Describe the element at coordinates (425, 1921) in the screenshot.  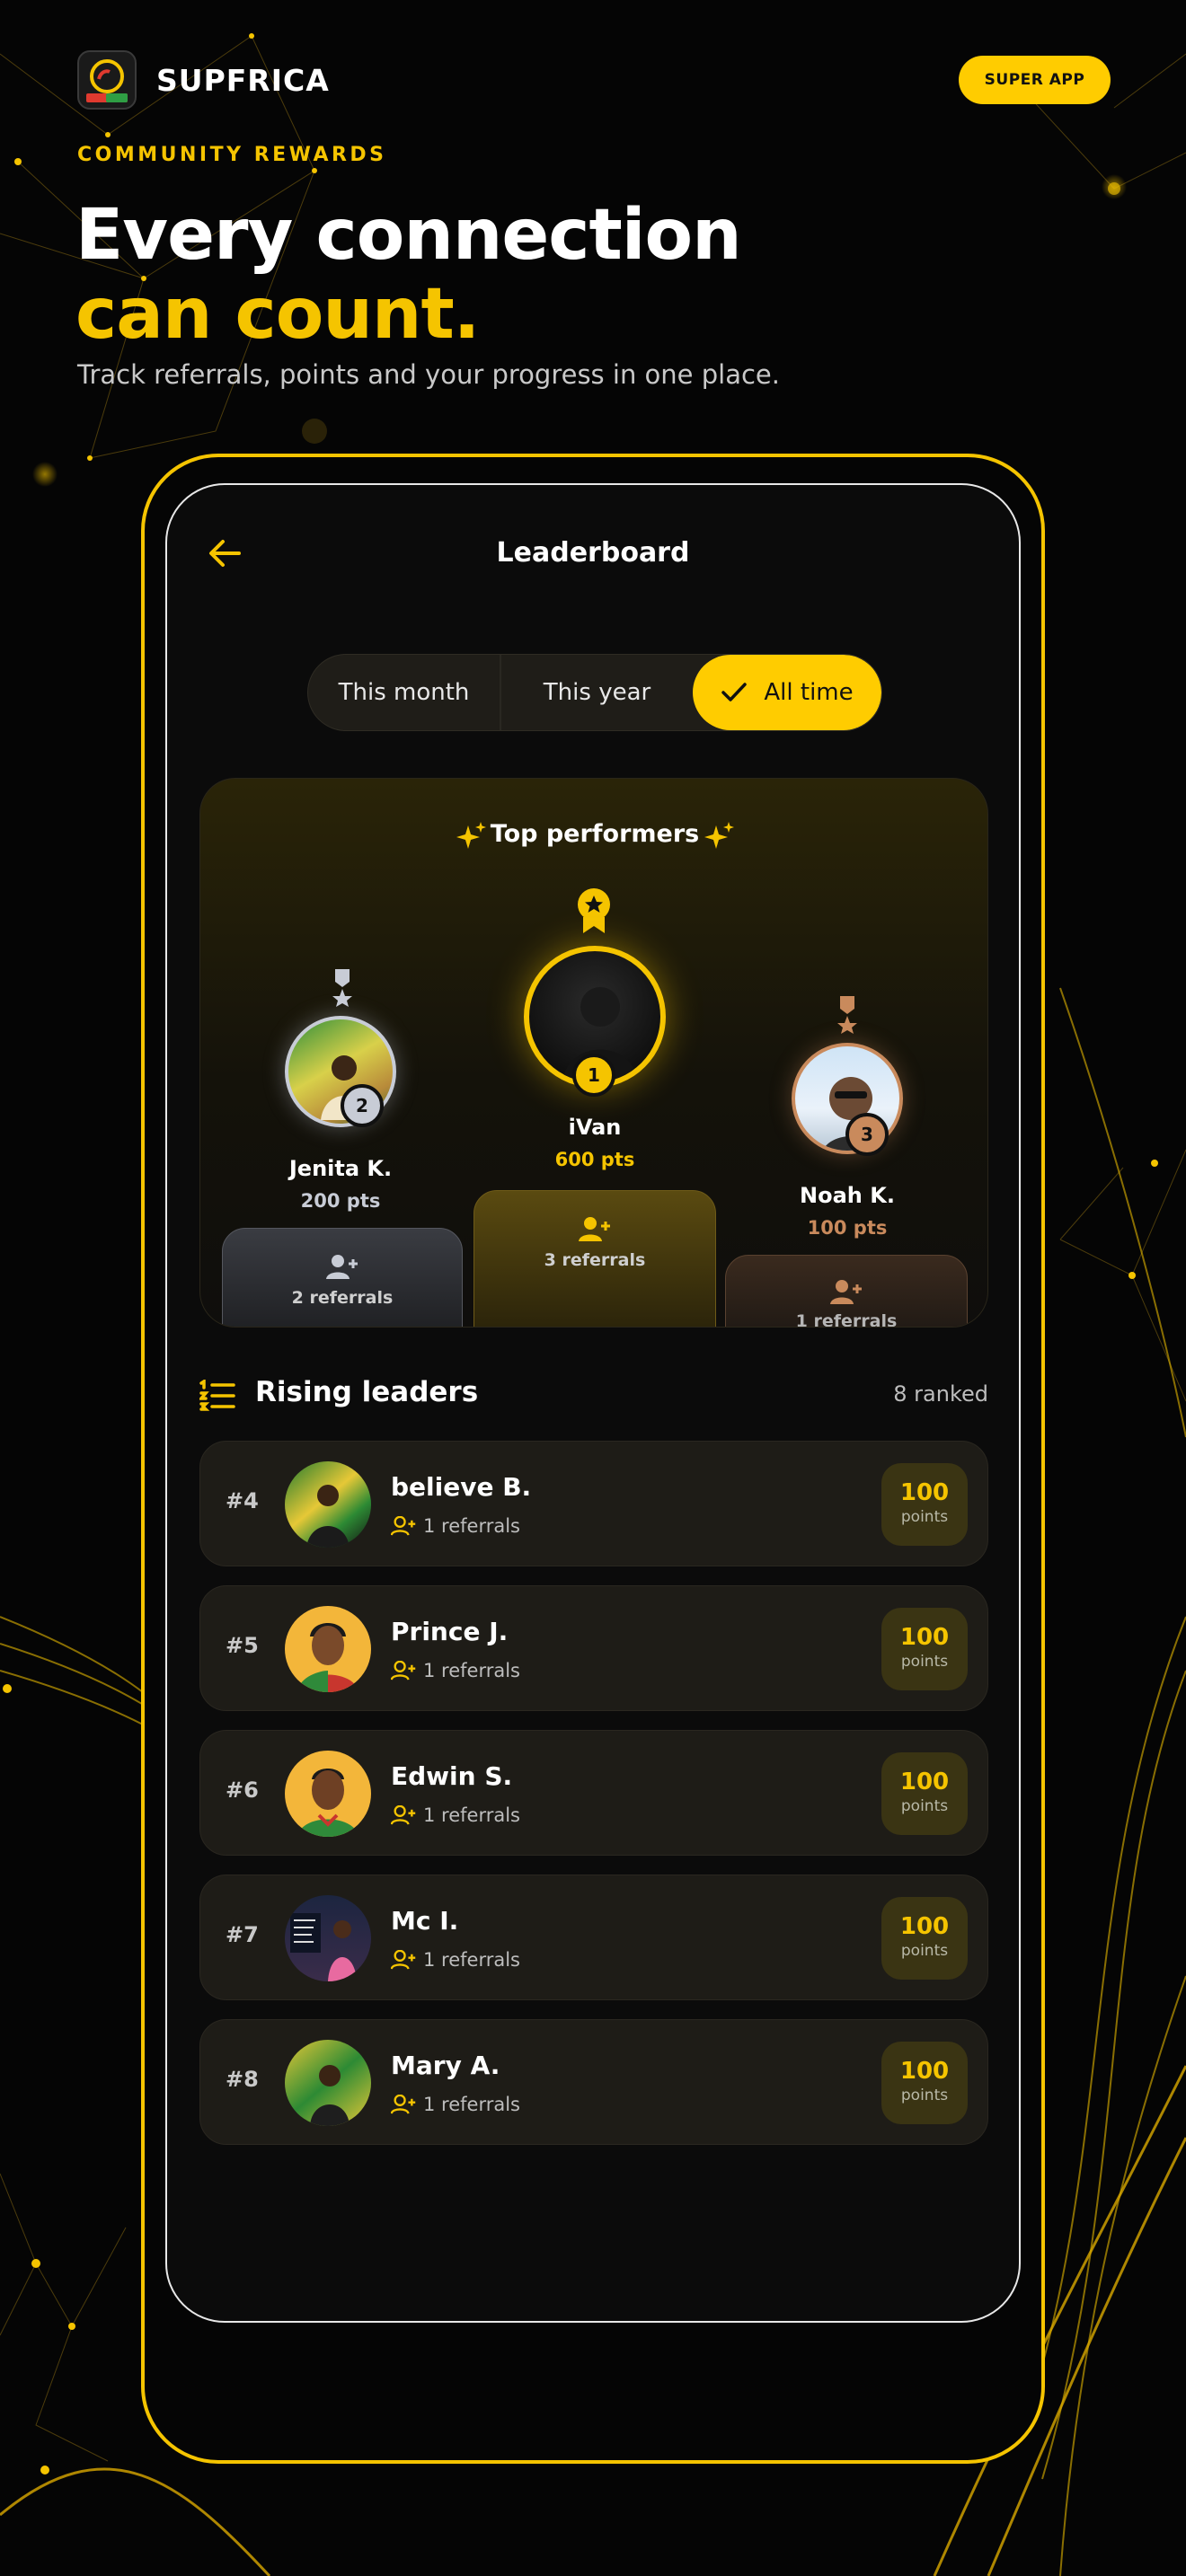
I see `row-name: Mc I.` at that location.